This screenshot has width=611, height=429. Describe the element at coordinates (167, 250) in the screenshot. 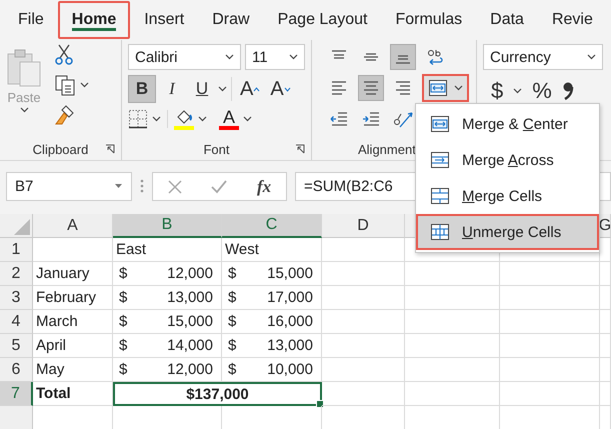

I see `table-cell: East` at that location.